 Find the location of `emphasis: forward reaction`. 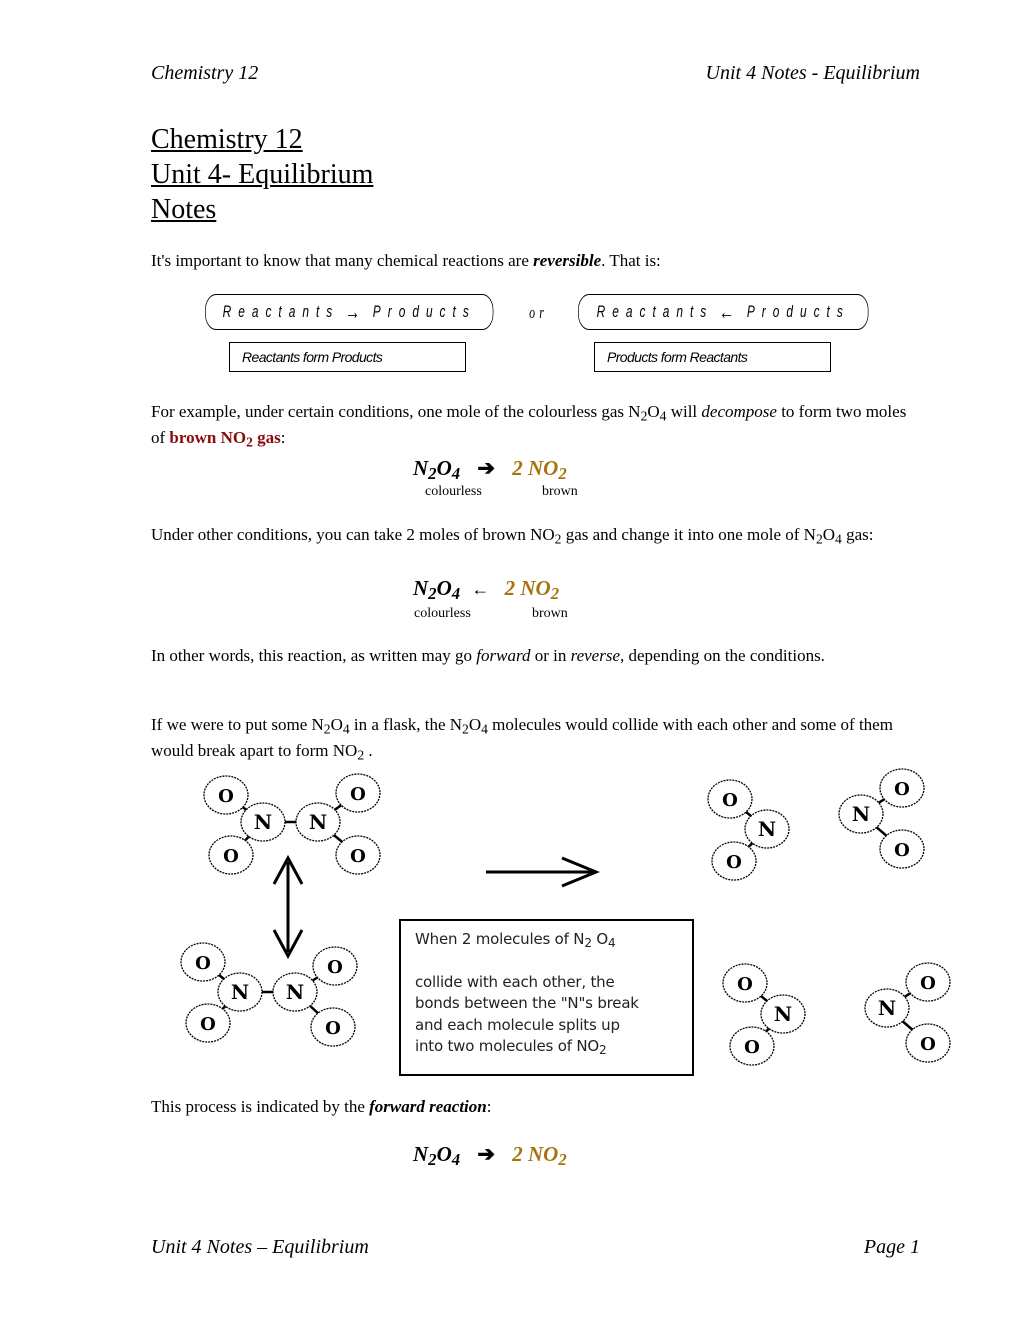

emphasis: forward reaction is located at coordinates (428, 1106).